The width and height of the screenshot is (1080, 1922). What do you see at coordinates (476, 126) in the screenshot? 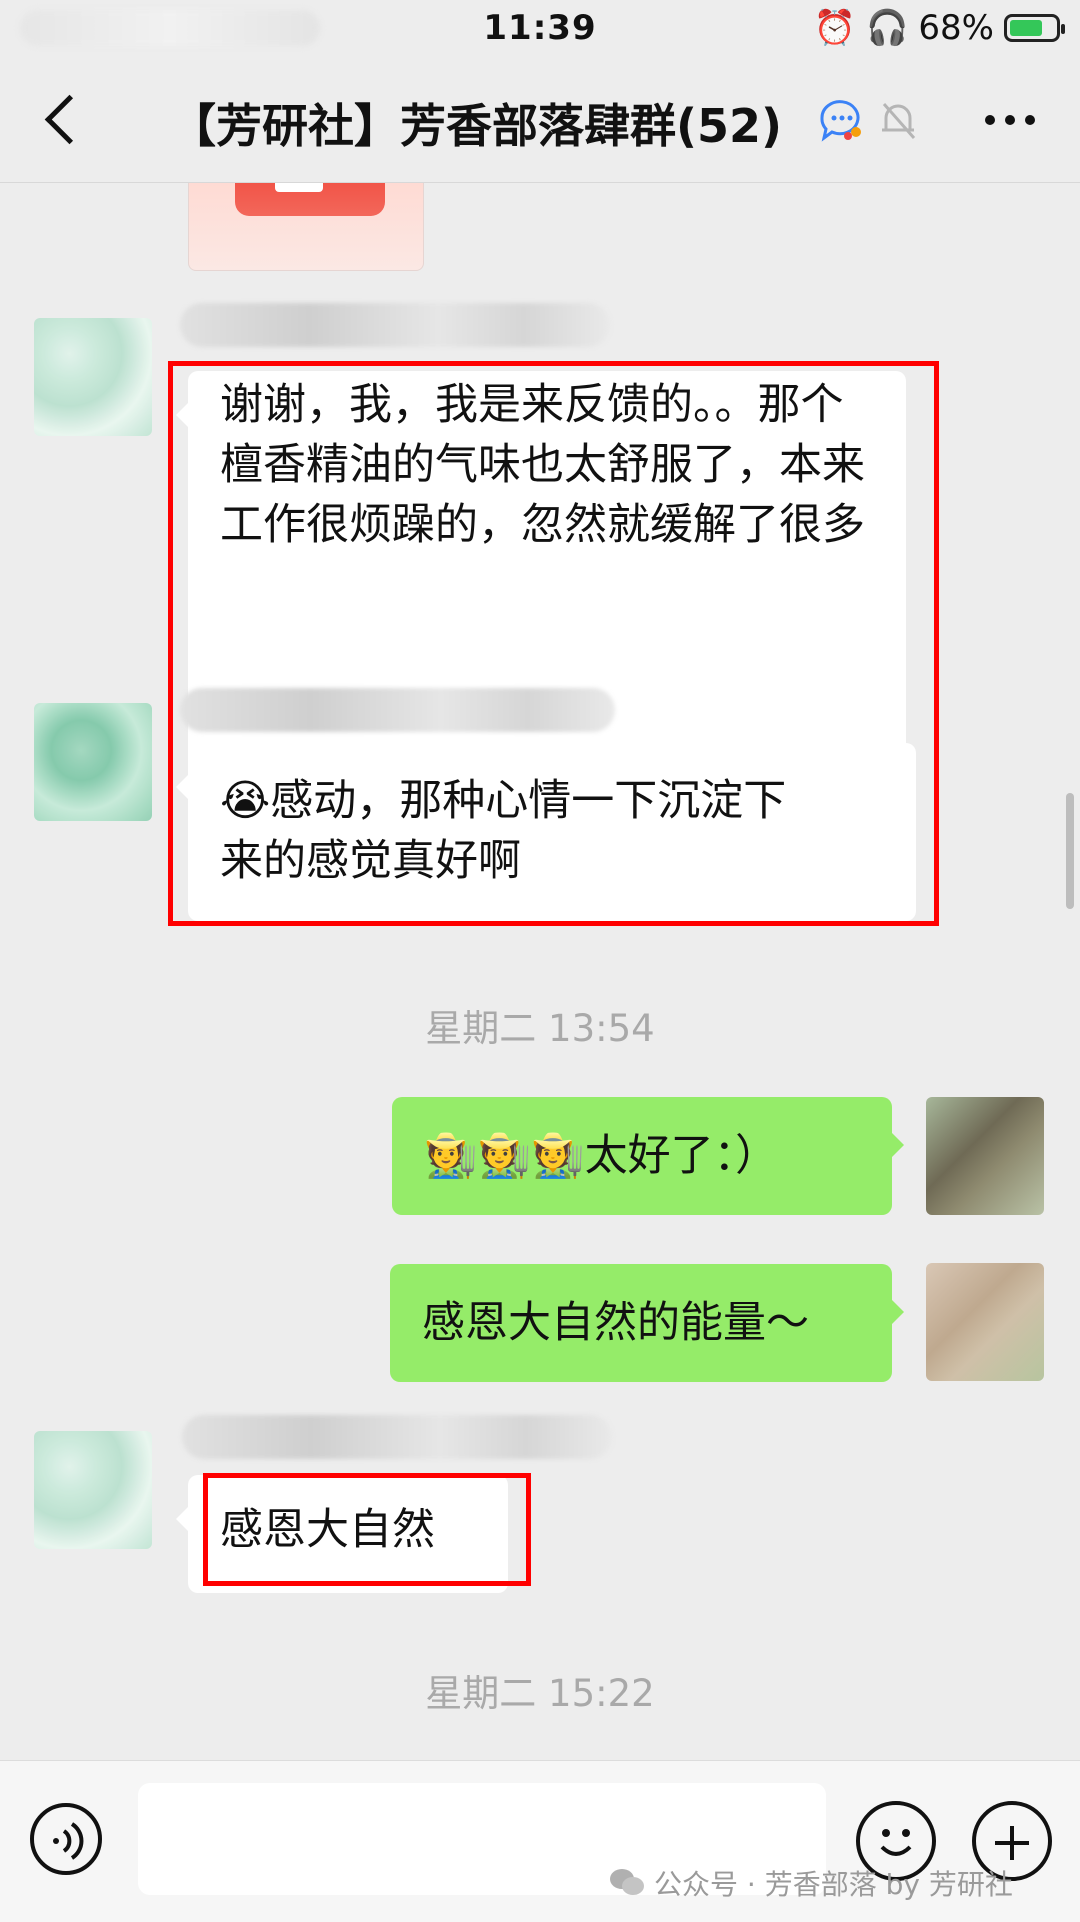
I see `chat-title: 【芳研社】芳香部落肆群(52)` at bounding box center [476, 126].